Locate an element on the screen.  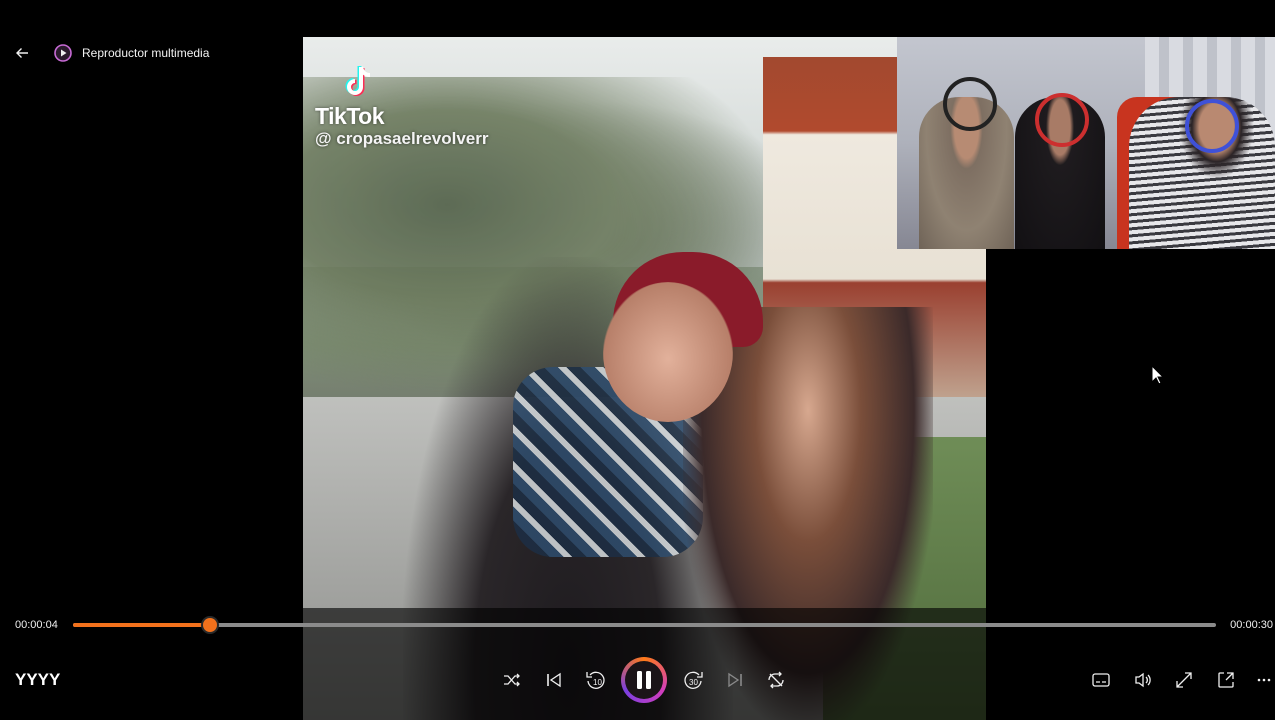
fullscreen-button is located at coordinates (1184, 680).